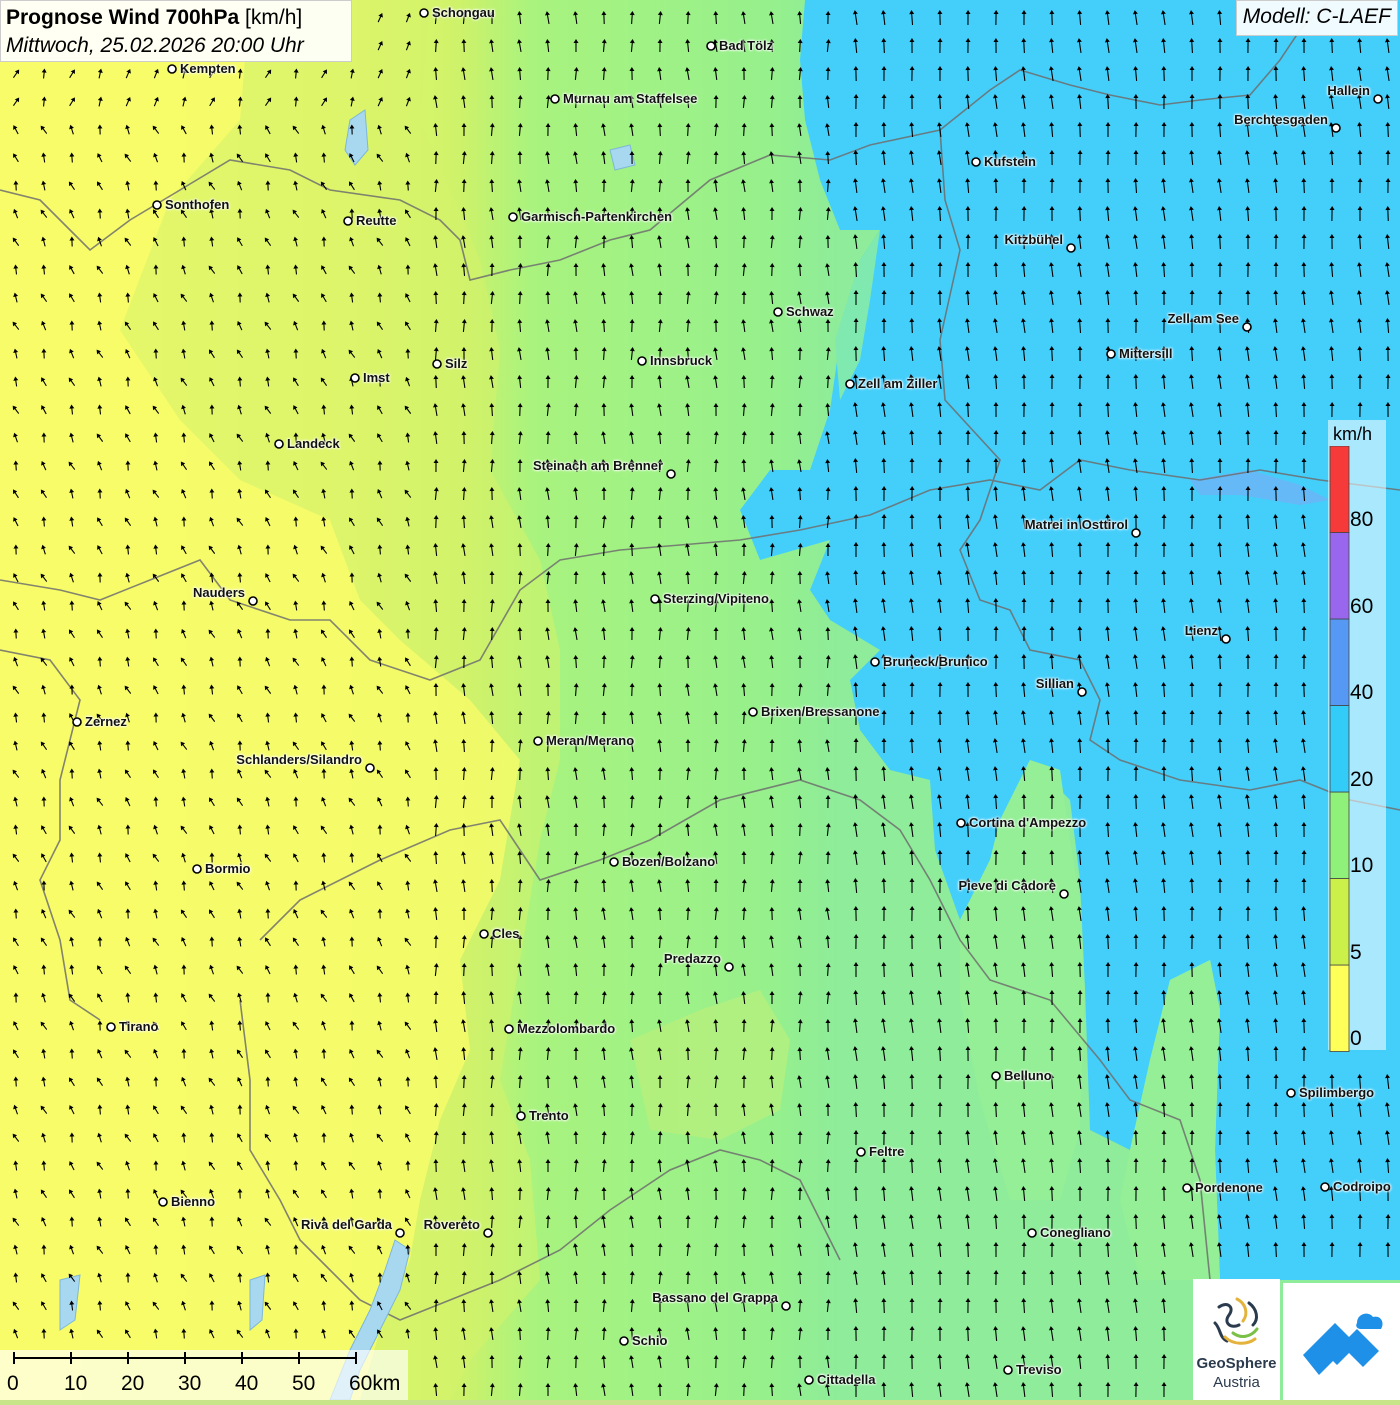 The image size is (1400, 1405). I want to click on city-label: Sonthofen, so click(197, 204).